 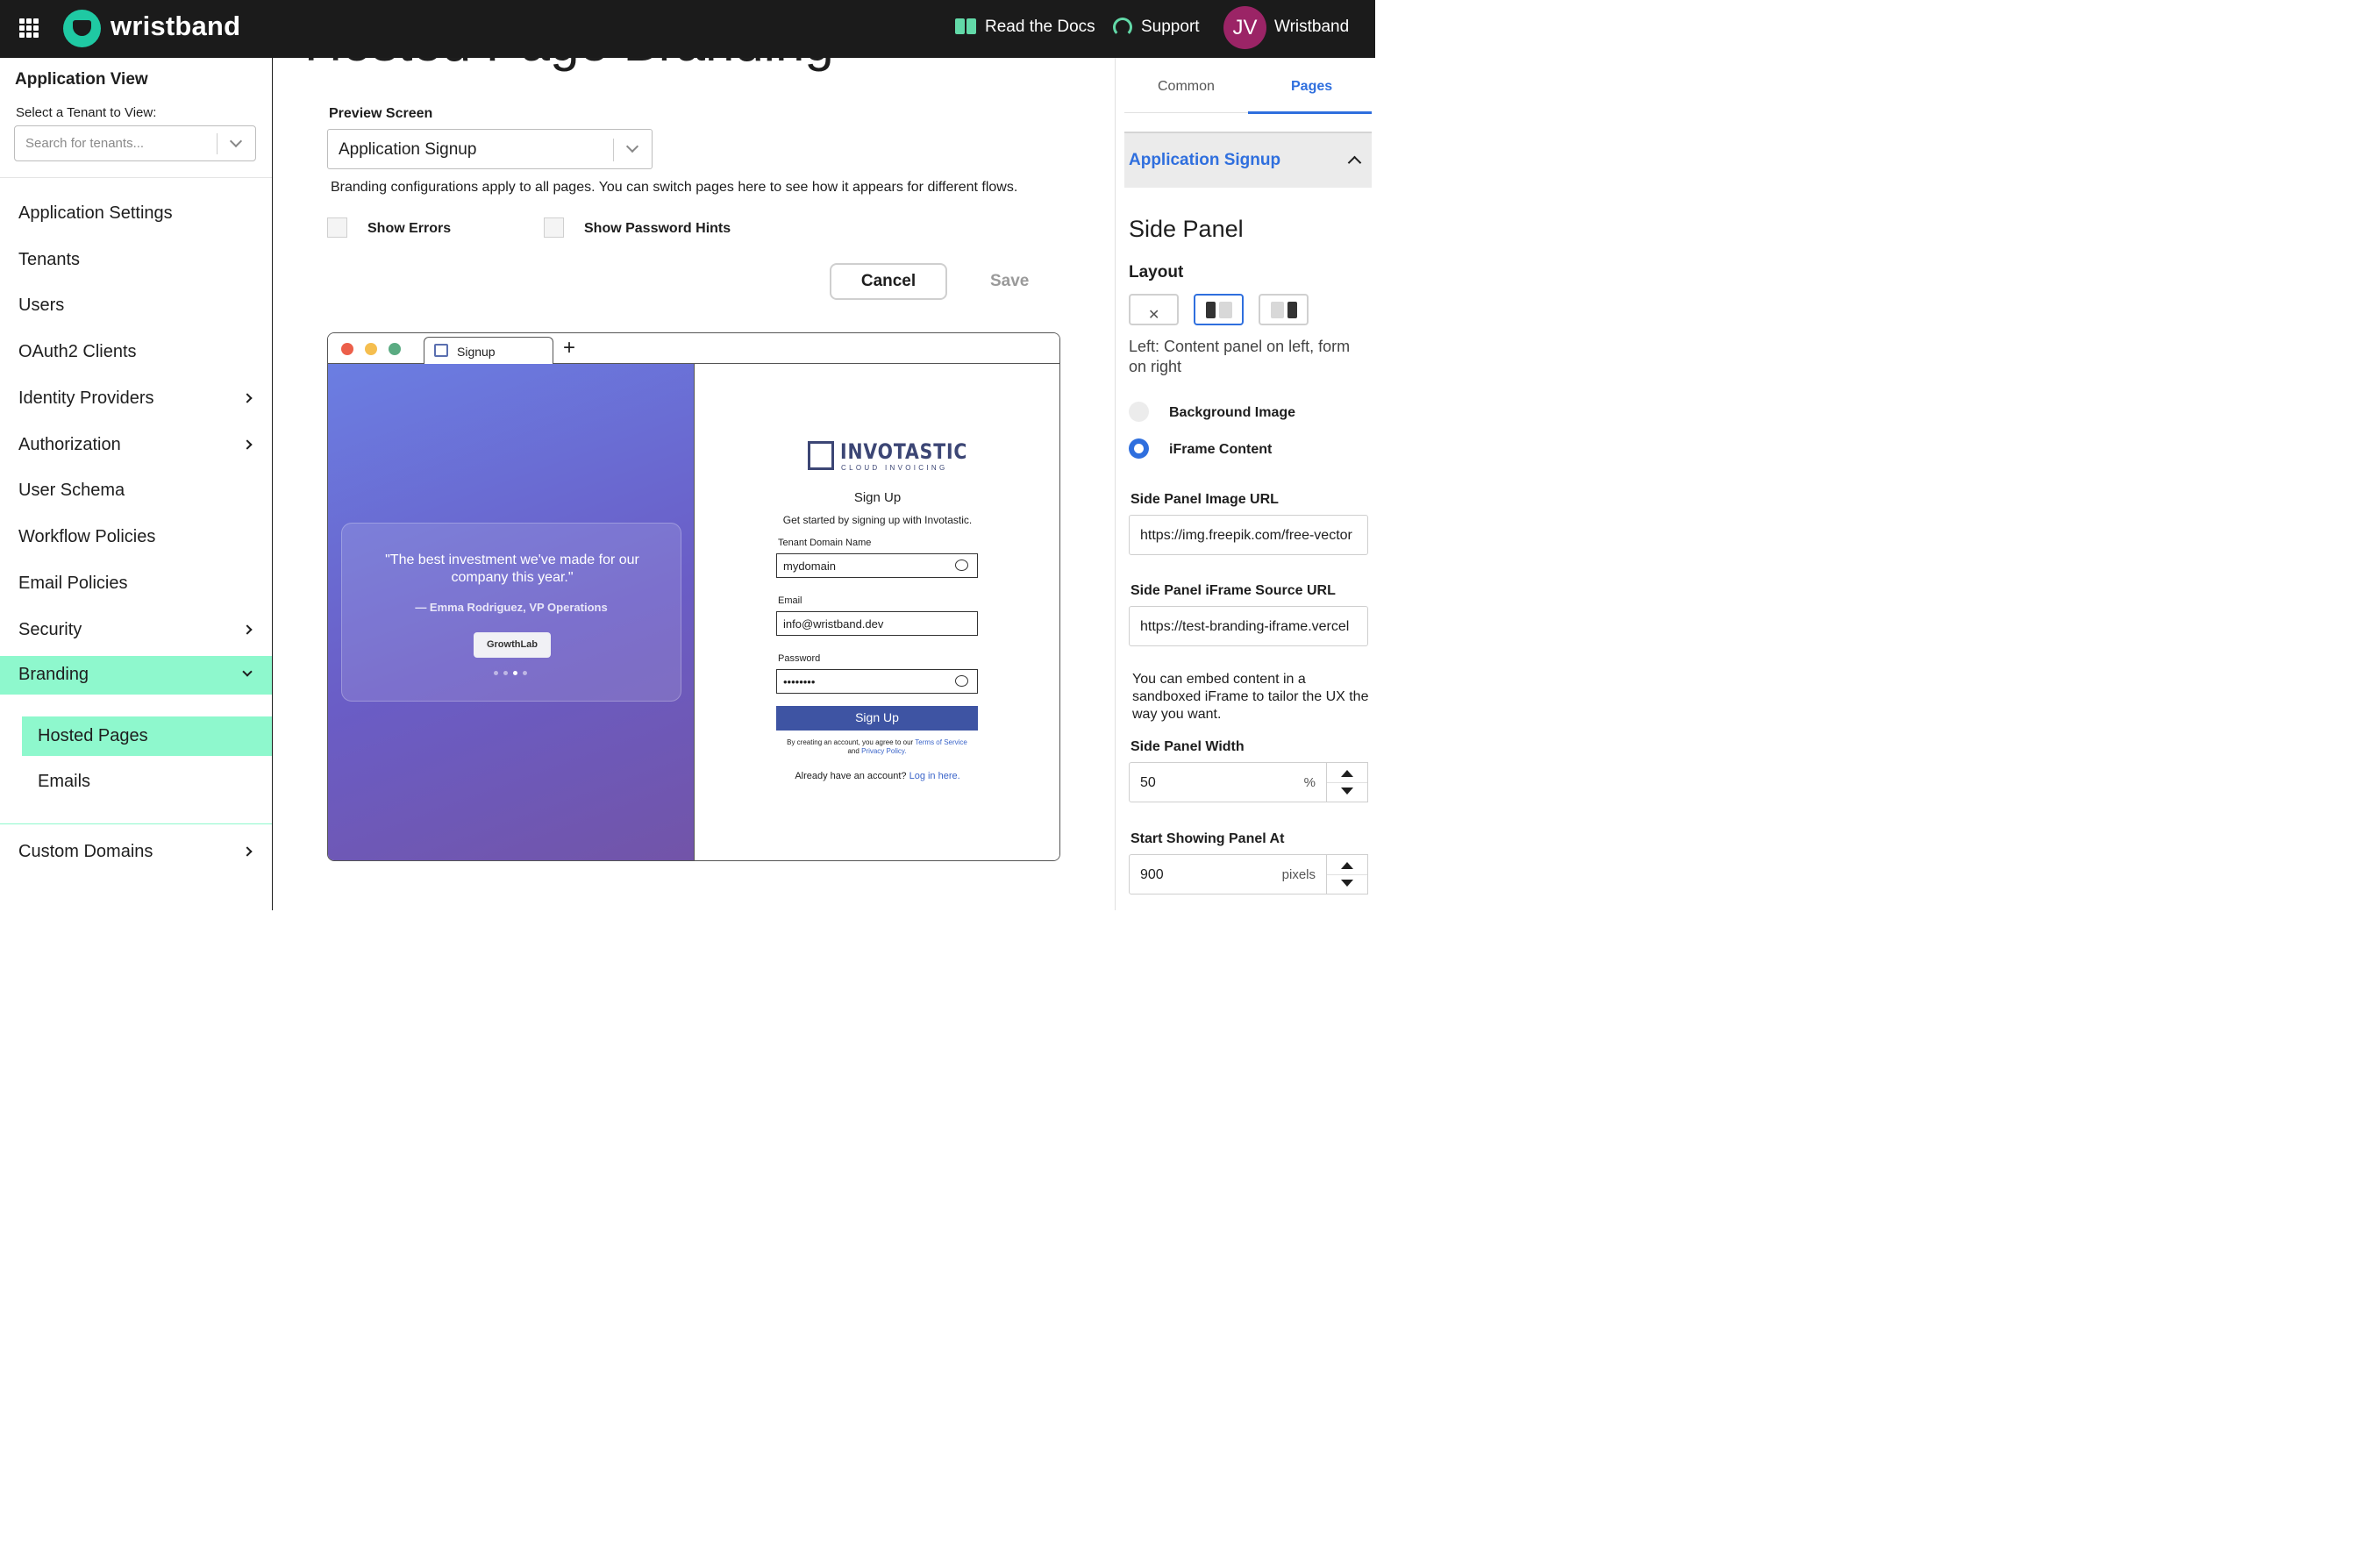 What do you see at coordinates (93, 736) in the screenshot?
I see `sidebar-subitem-label: Hosted Pages` at bounding box center [93, 736].